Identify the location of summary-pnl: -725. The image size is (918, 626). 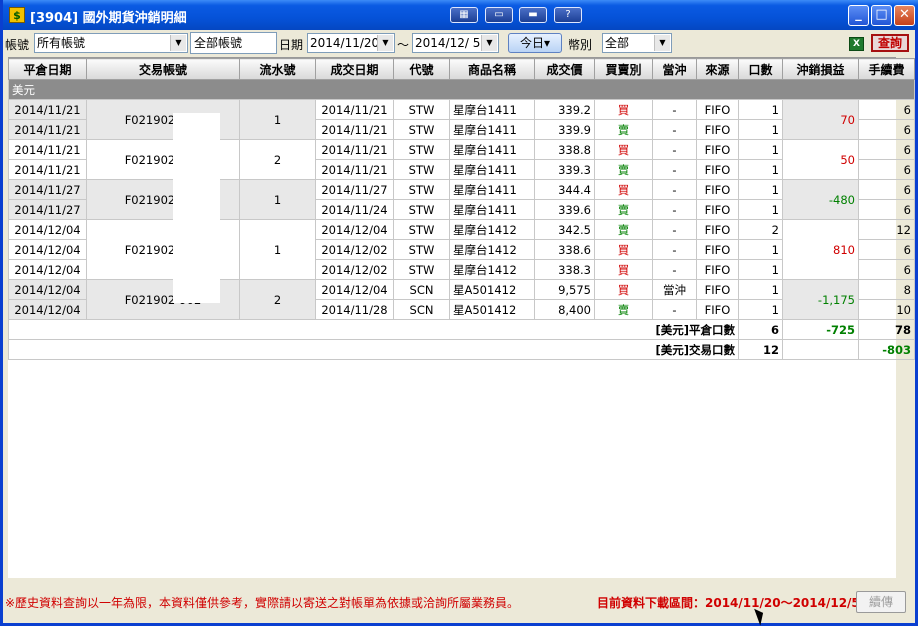
(820, 329).